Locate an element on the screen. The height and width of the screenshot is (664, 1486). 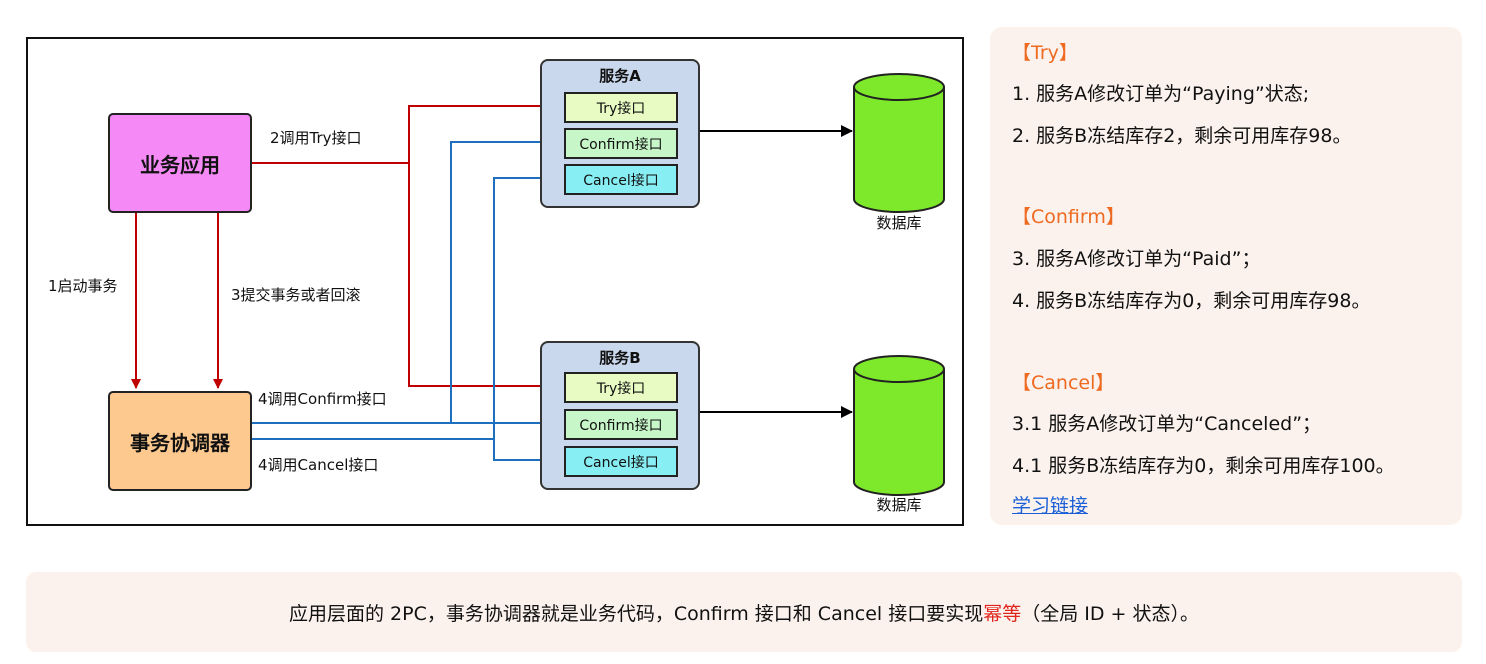
try-step-1: 1. 服务A修改订单为“Paying”状态; is located at coordinates (1161, 94).